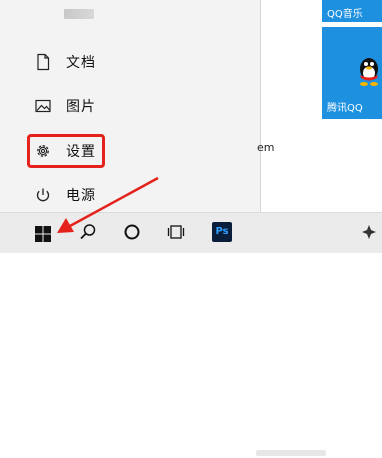 This screenshot has width=382, height=458. I want to click on start-item-pictures: 图片, so click(130, 106).